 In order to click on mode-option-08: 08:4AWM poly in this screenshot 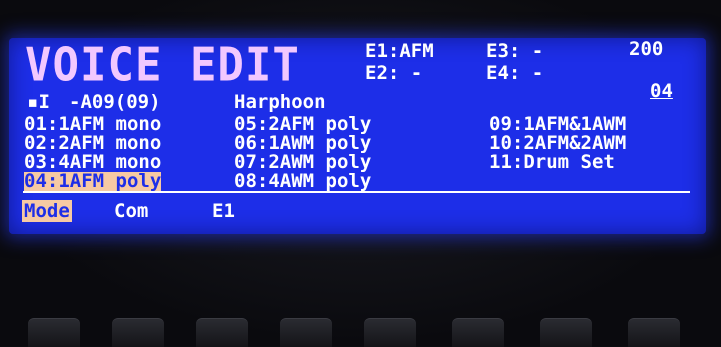, I will do `click(302, 181)`.